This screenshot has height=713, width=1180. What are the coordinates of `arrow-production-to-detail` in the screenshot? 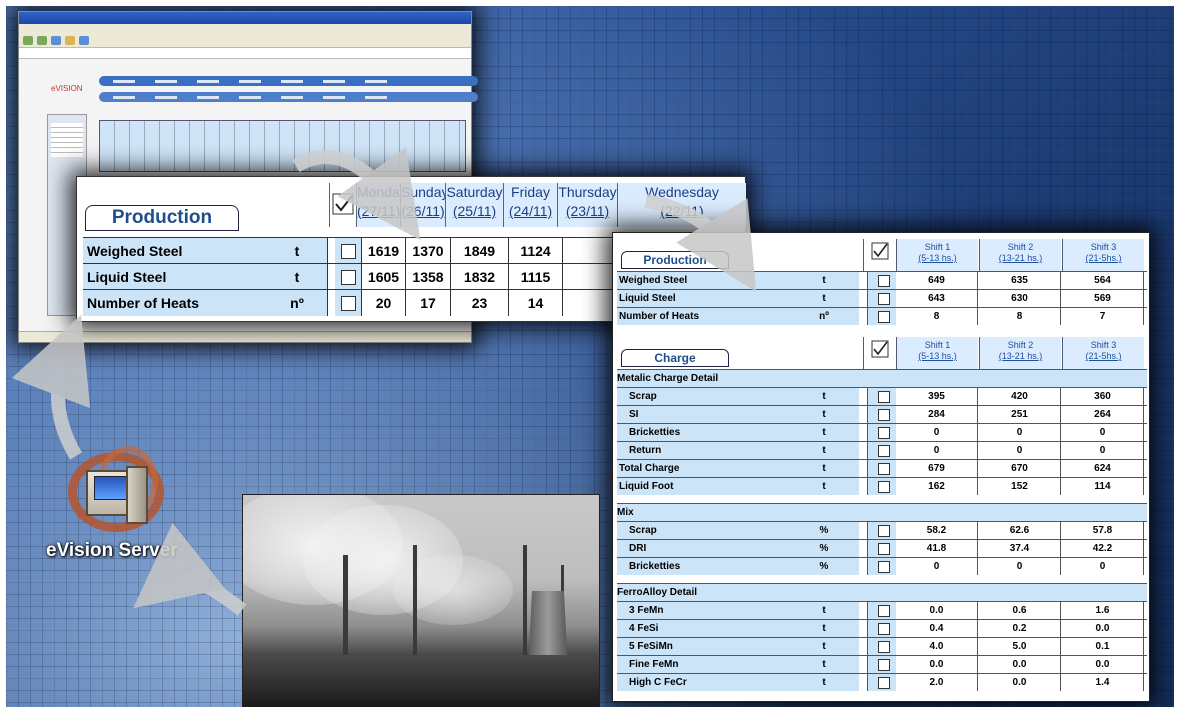 It's located at (700, 243).